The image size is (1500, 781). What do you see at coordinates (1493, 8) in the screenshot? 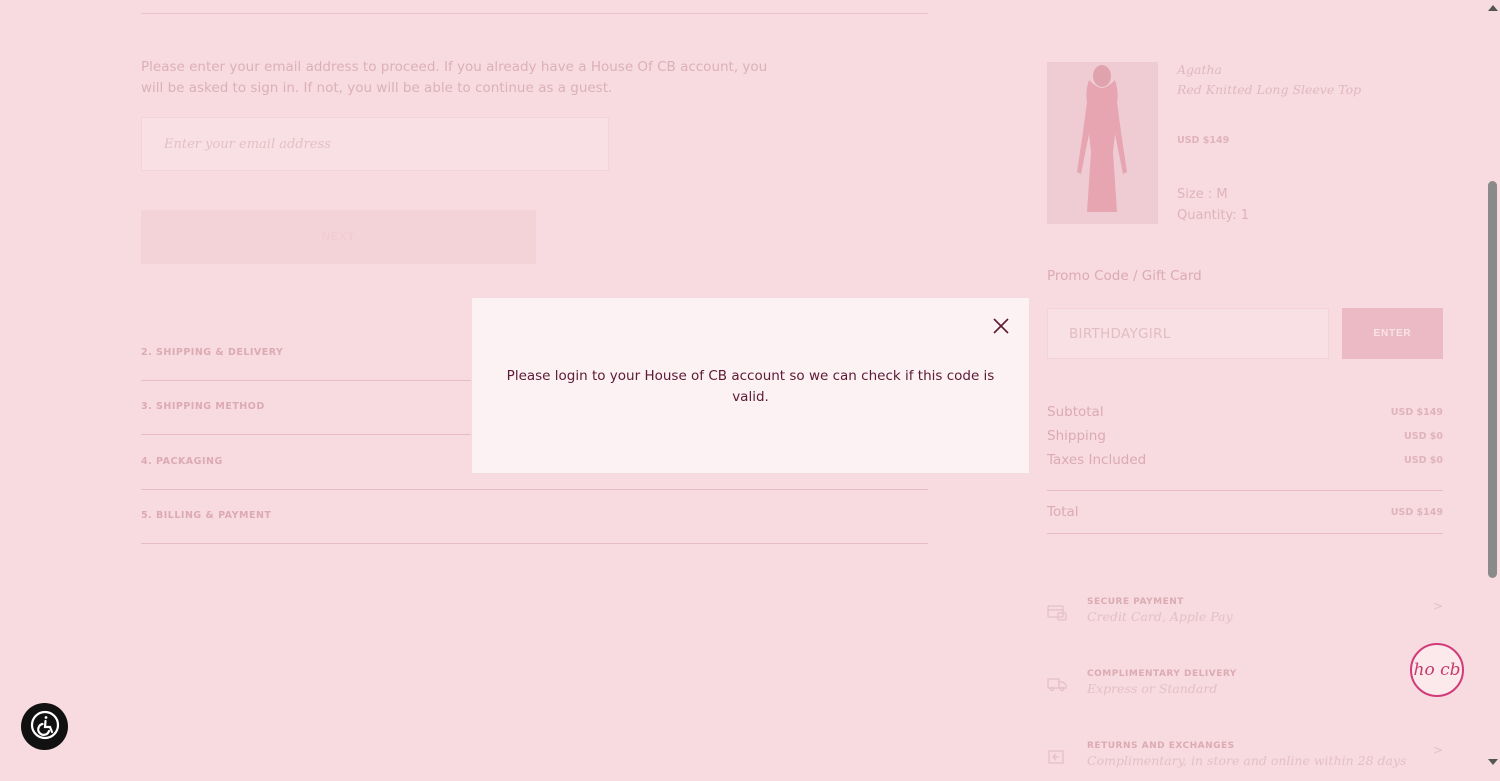
I see `scroll-up-icon` at bounding box center [1493, 8].